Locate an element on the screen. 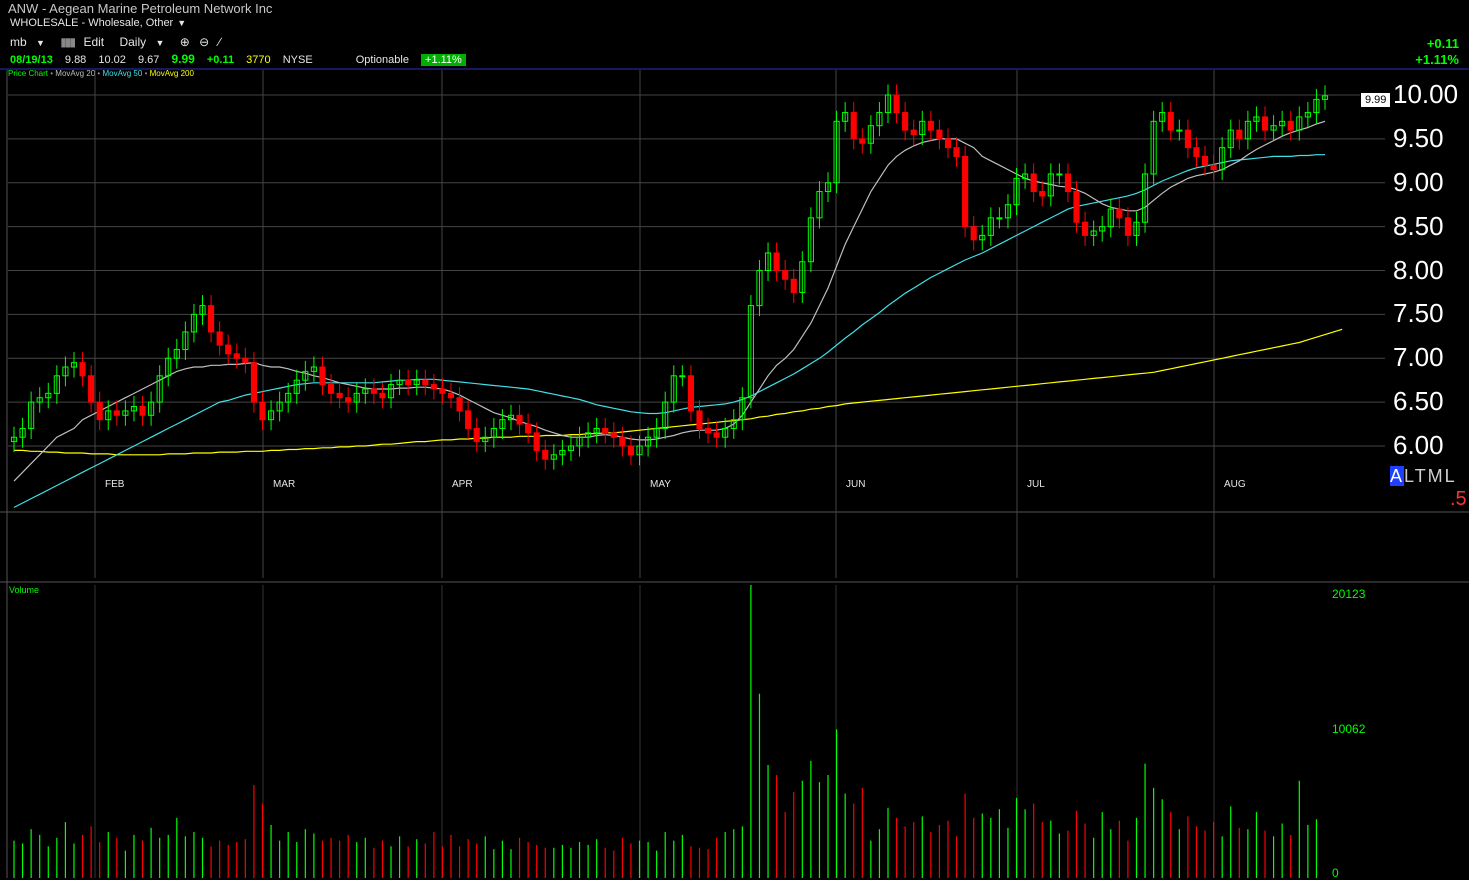  month-label: AUG is located at coordinates (1235, 484).